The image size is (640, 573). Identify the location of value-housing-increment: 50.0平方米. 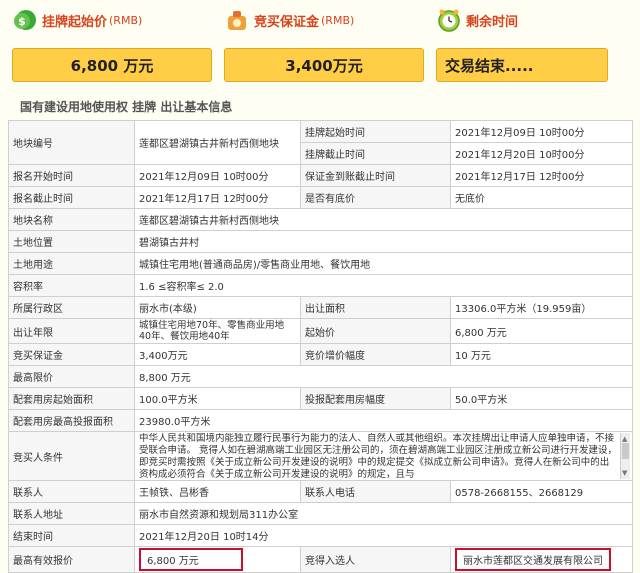
(541, 398).